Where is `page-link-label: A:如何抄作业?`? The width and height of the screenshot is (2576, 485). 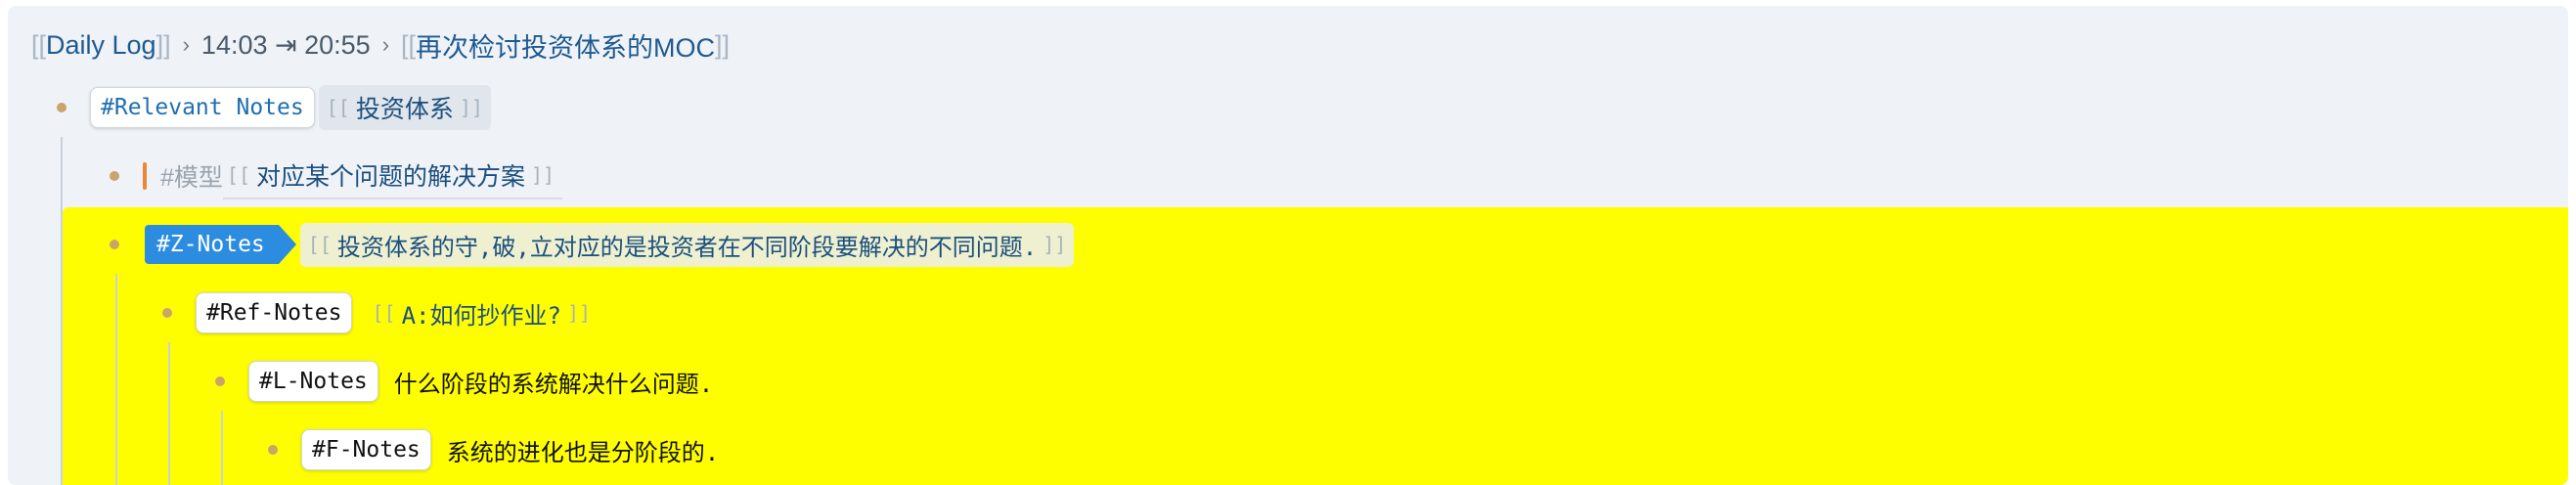 page-link-label: A:如何抄作业? is located at coordinates (481, 315).